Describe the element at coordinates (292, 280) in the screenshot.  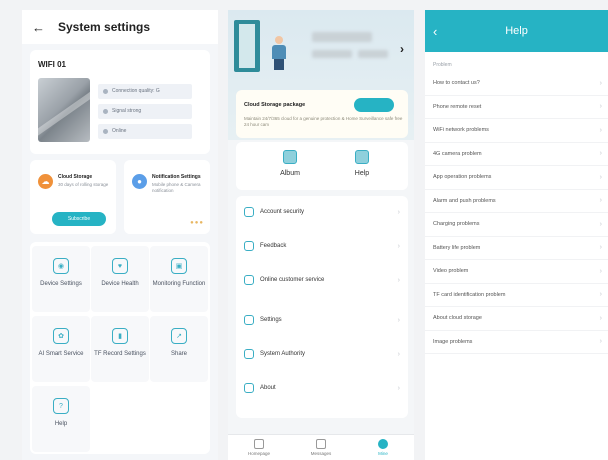
I see `menu-label: Online customer service` at that location.